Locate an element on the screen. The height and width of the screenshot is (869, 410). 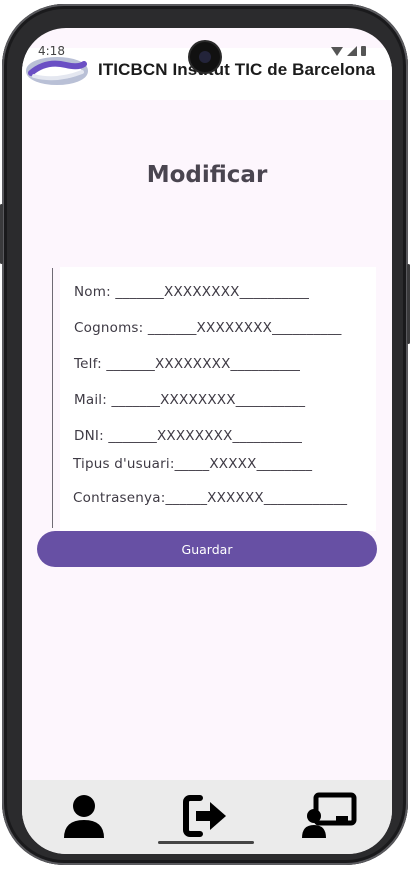
logout-icon is located at coordinates (204, 816).